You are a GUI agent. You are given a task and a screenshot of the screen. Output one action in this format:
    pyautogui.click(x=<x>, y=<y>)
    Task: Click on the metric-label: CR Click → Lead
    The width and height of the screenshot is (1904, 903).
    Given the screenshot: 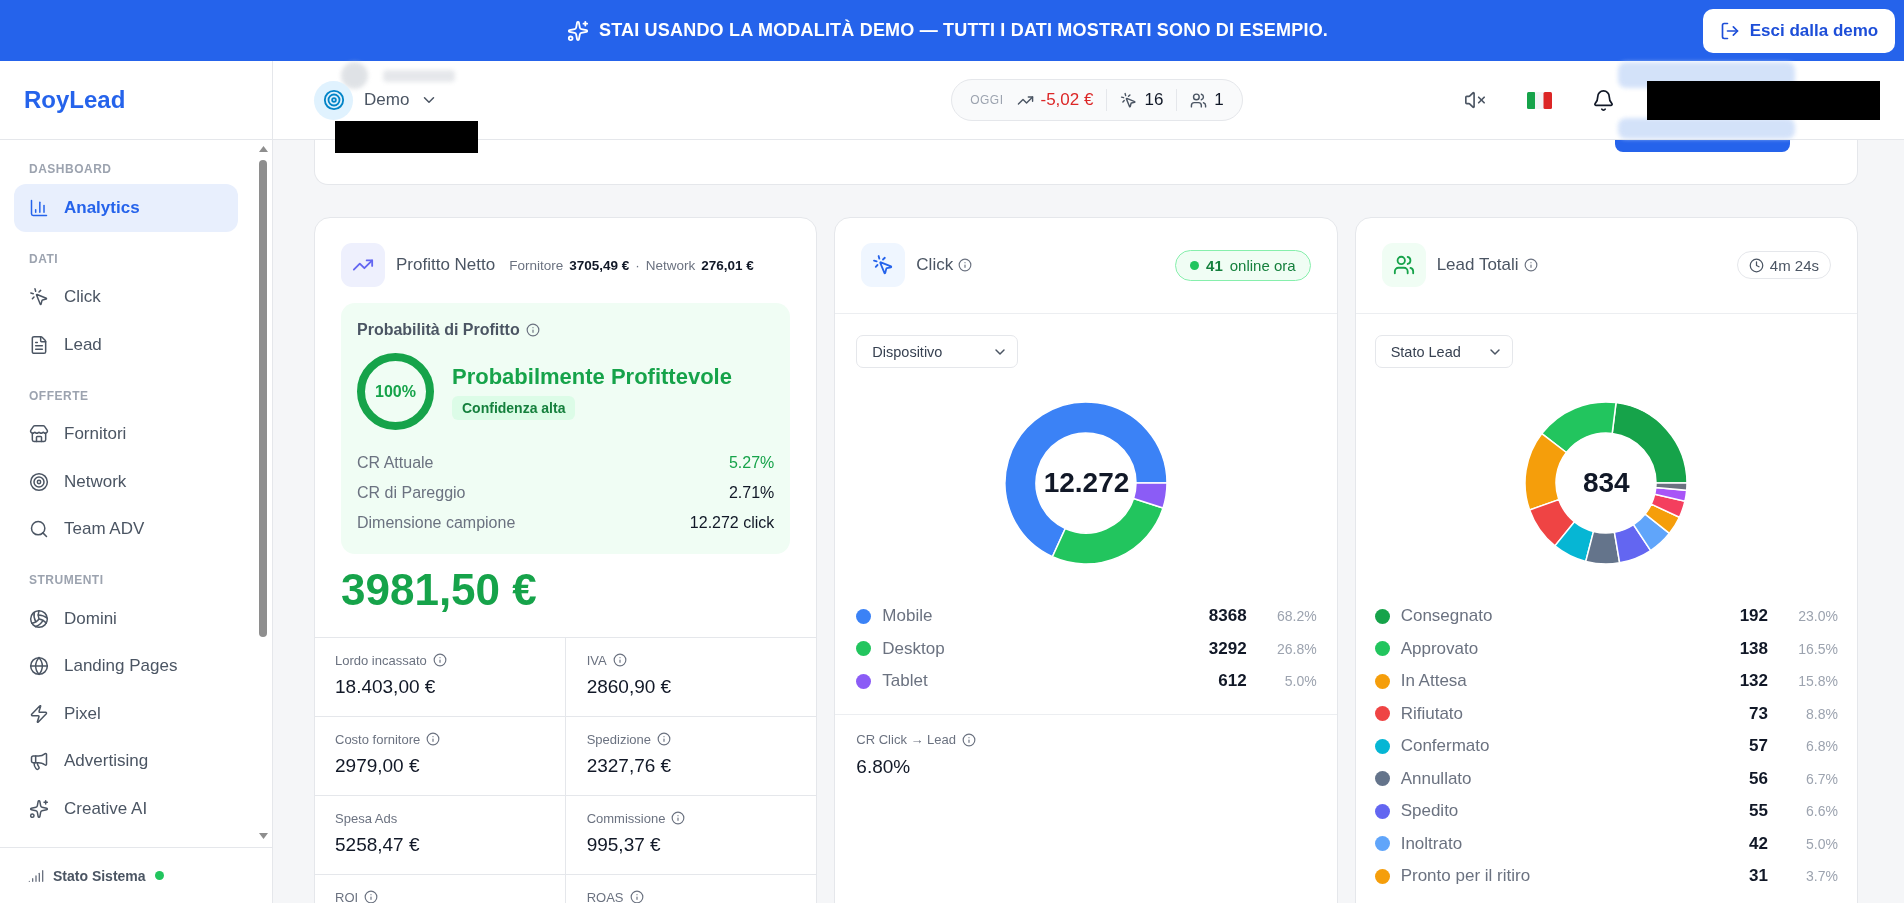 What is the action you would take?
    pyautogui.click(x=906, y=739)
    